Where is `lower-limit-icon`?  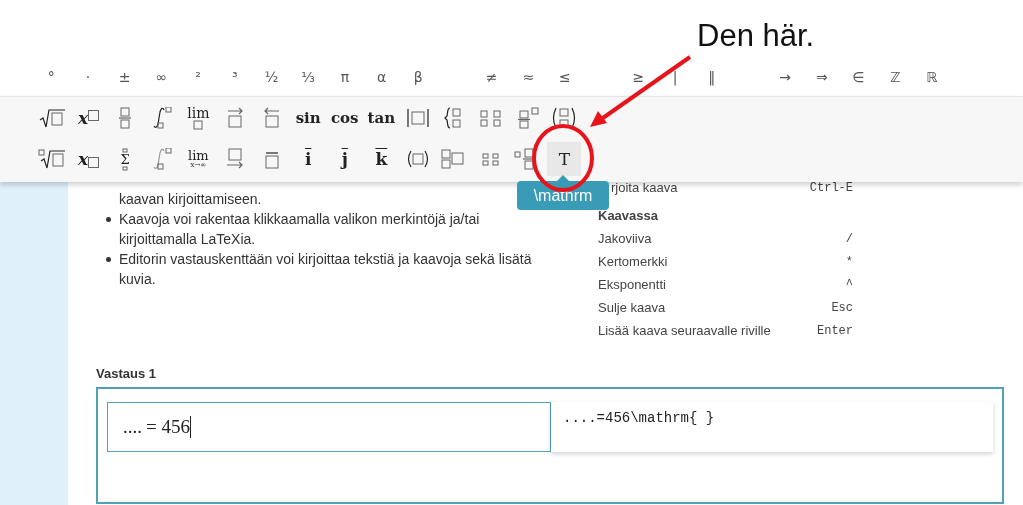
lower-limit-icon is located at coordinates (125, 168).